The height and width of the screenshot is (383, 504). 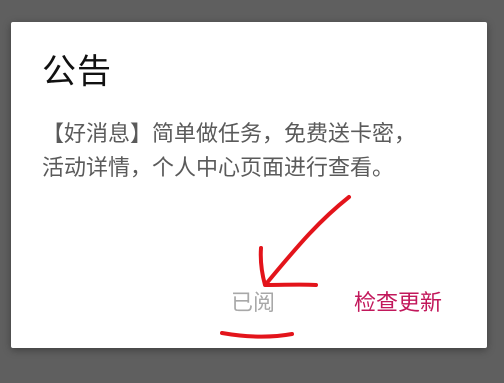 What do you see at coordinates (253, 304) in the screenshot?
I see `read-button: 已阅` at bounding box center [253, 304].